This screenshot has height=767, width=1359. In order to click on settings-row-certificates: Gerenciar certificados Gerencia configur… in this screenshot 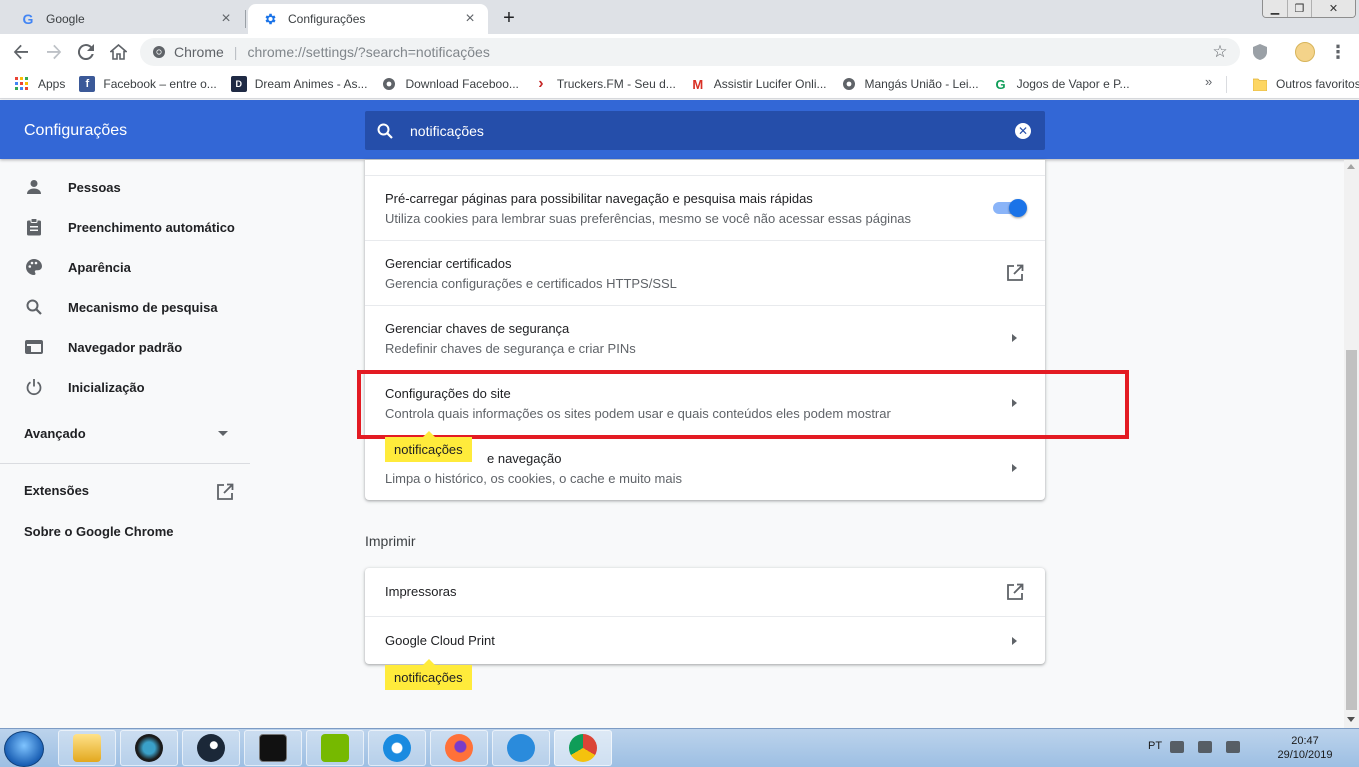, I will do `click(705, 272)`.